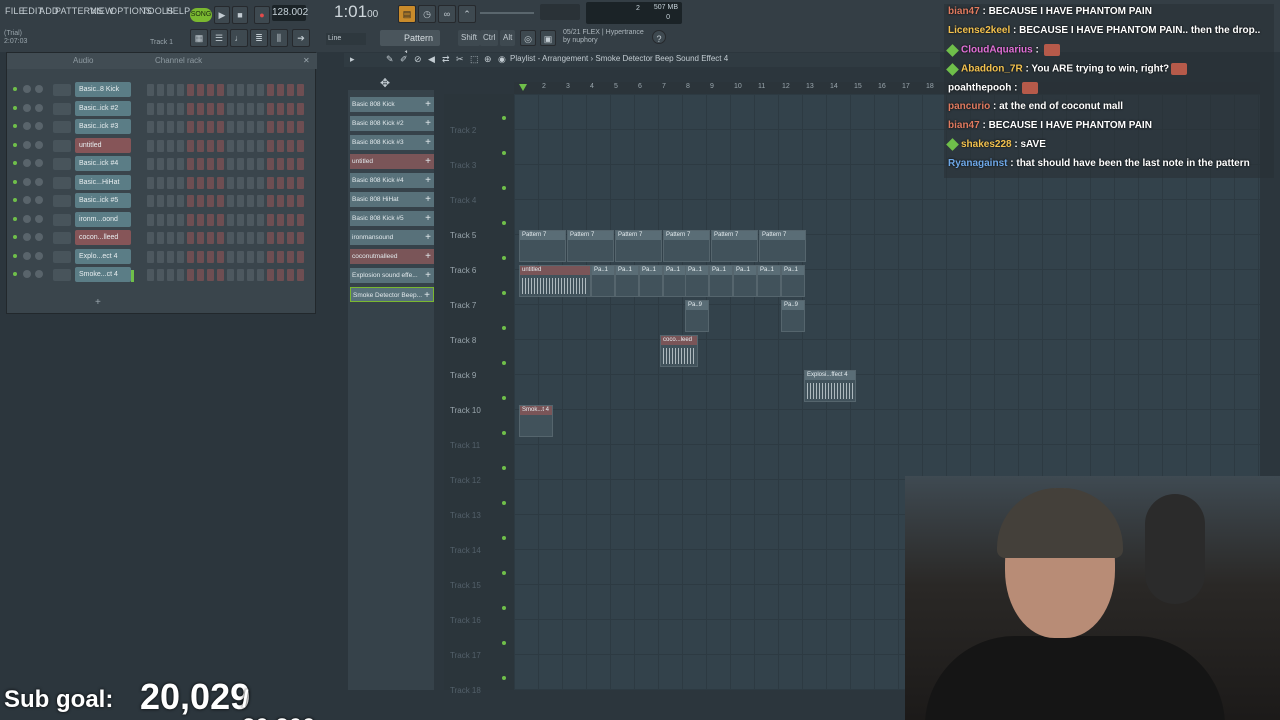  What do you see at coordinates (222, 15) in the screenshot?
I see `play-button: ▶` at bounding box center [222, 15].